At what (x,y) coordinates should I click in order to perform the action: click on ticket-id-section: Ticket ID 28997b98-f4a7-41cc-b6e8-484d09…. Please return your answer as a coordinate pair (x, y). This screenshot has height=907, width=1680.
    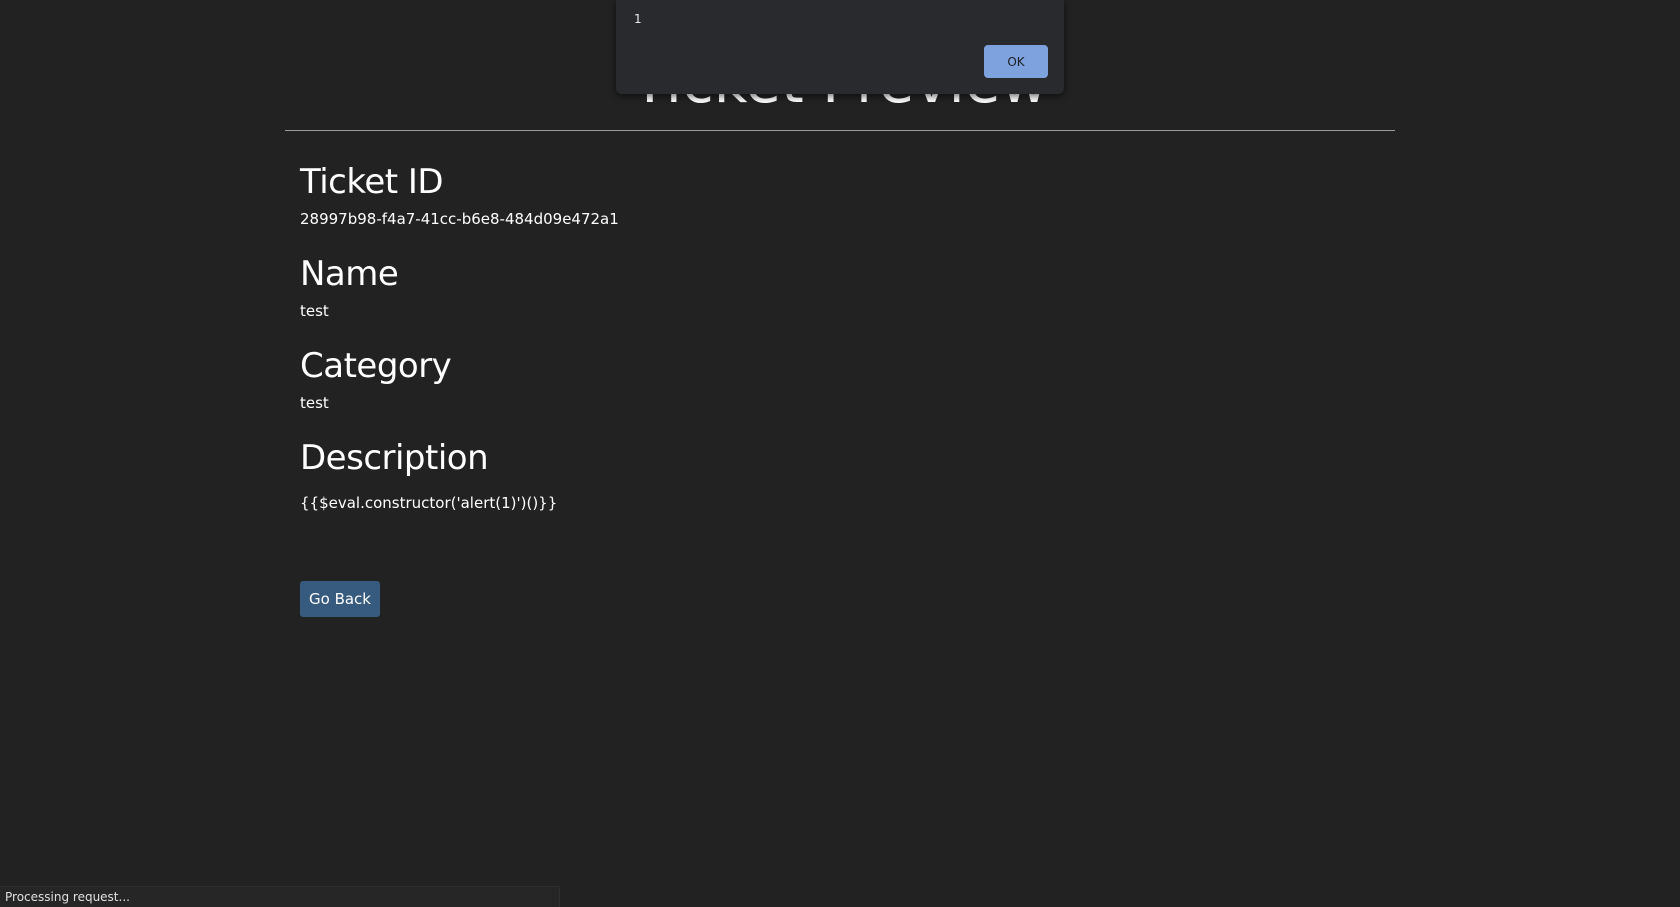
    Looking at the image, I should click on (840, 206).